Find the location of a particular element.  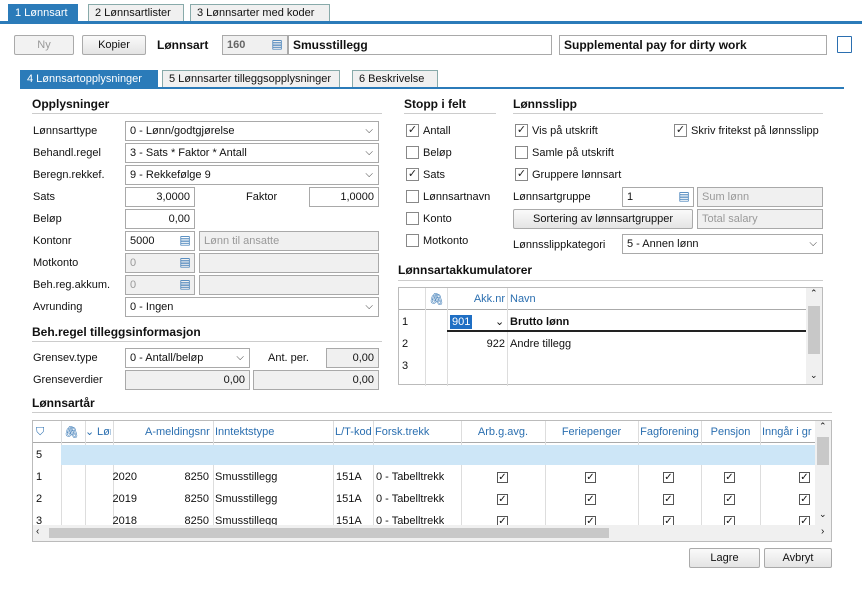

col-header: Inntektstype is located at coordinates (273, 432).